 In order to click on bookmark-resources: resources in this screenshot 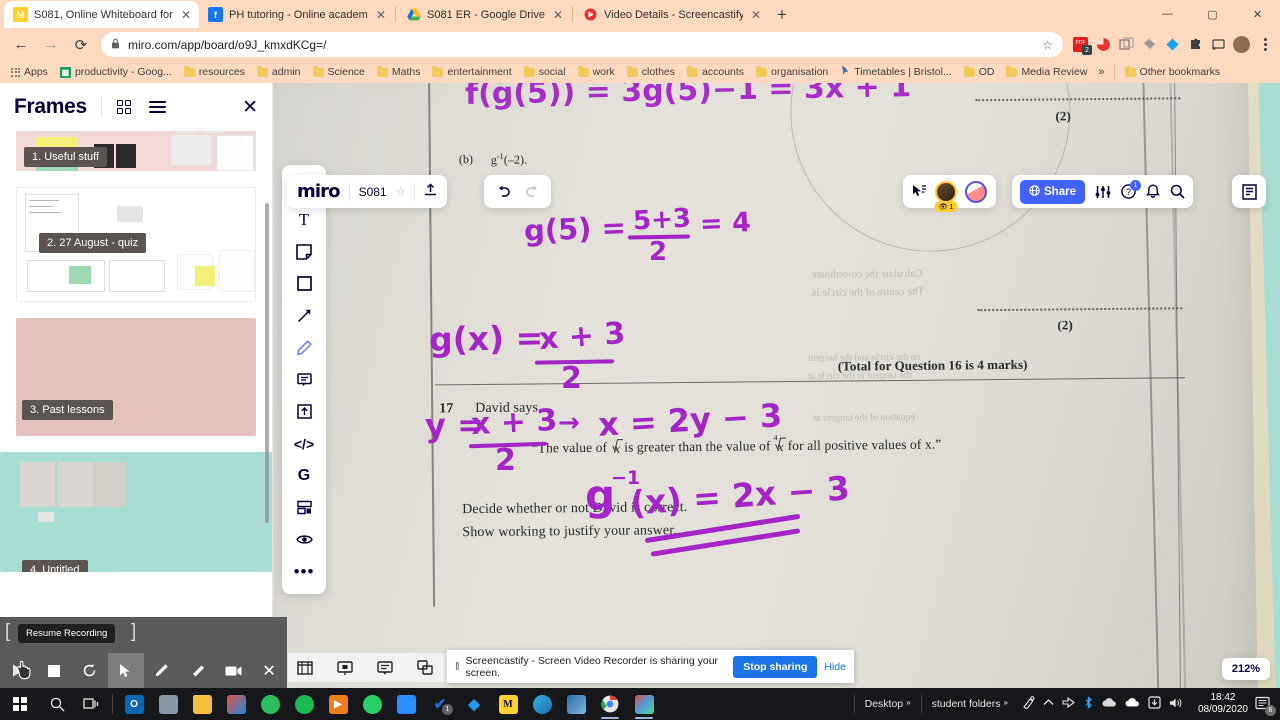, I will do `click(214, 72)`.